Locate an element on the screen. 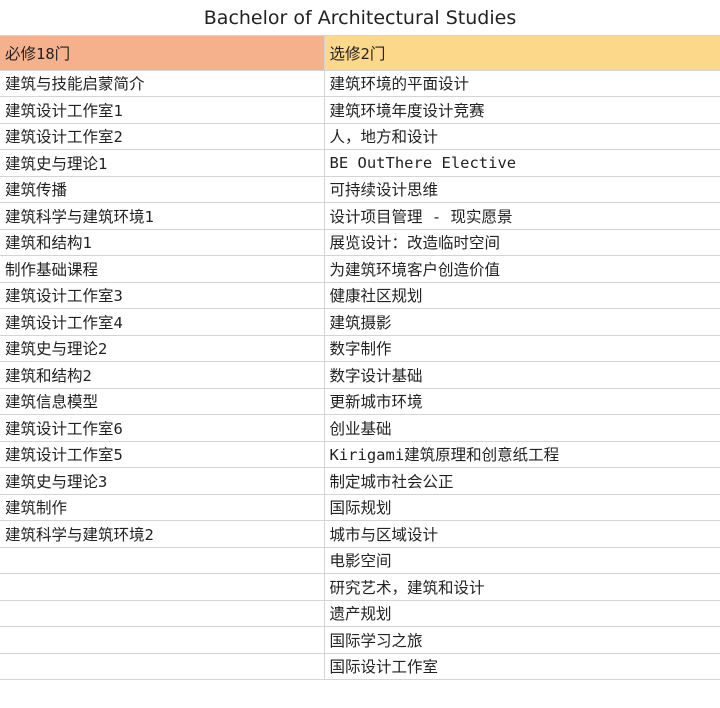 The image size is (720, 708). table-row: 建筑信息模型 更新城市环境 is located at coordinates (360, 401).